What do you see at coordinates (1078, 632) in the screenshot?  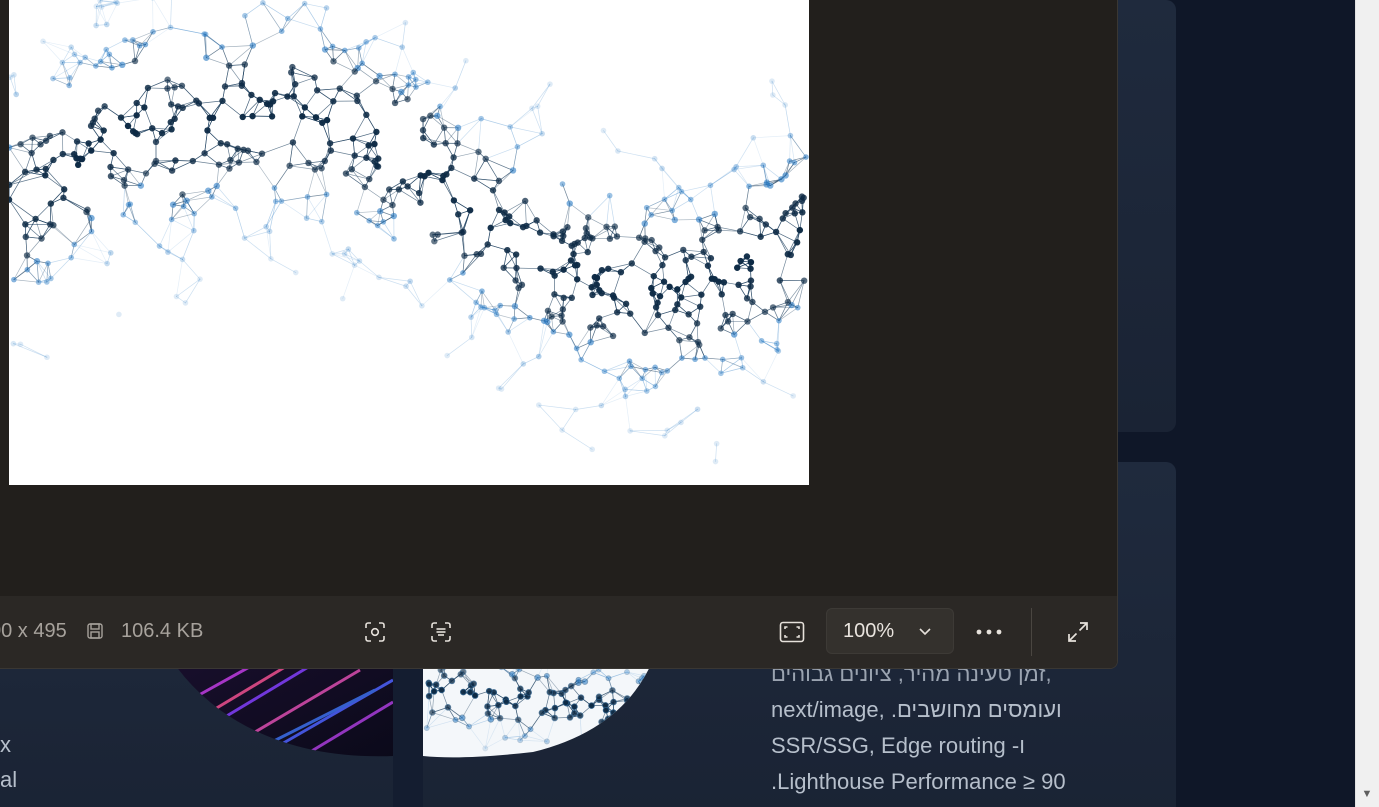 I see `fullscreen-button` at bounding box center [1078, 632].